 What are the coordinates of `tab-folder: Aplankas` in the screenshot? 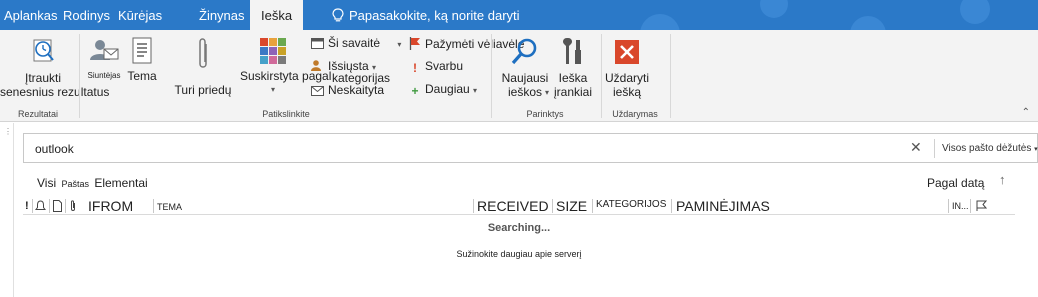 It's located at (30, 15).